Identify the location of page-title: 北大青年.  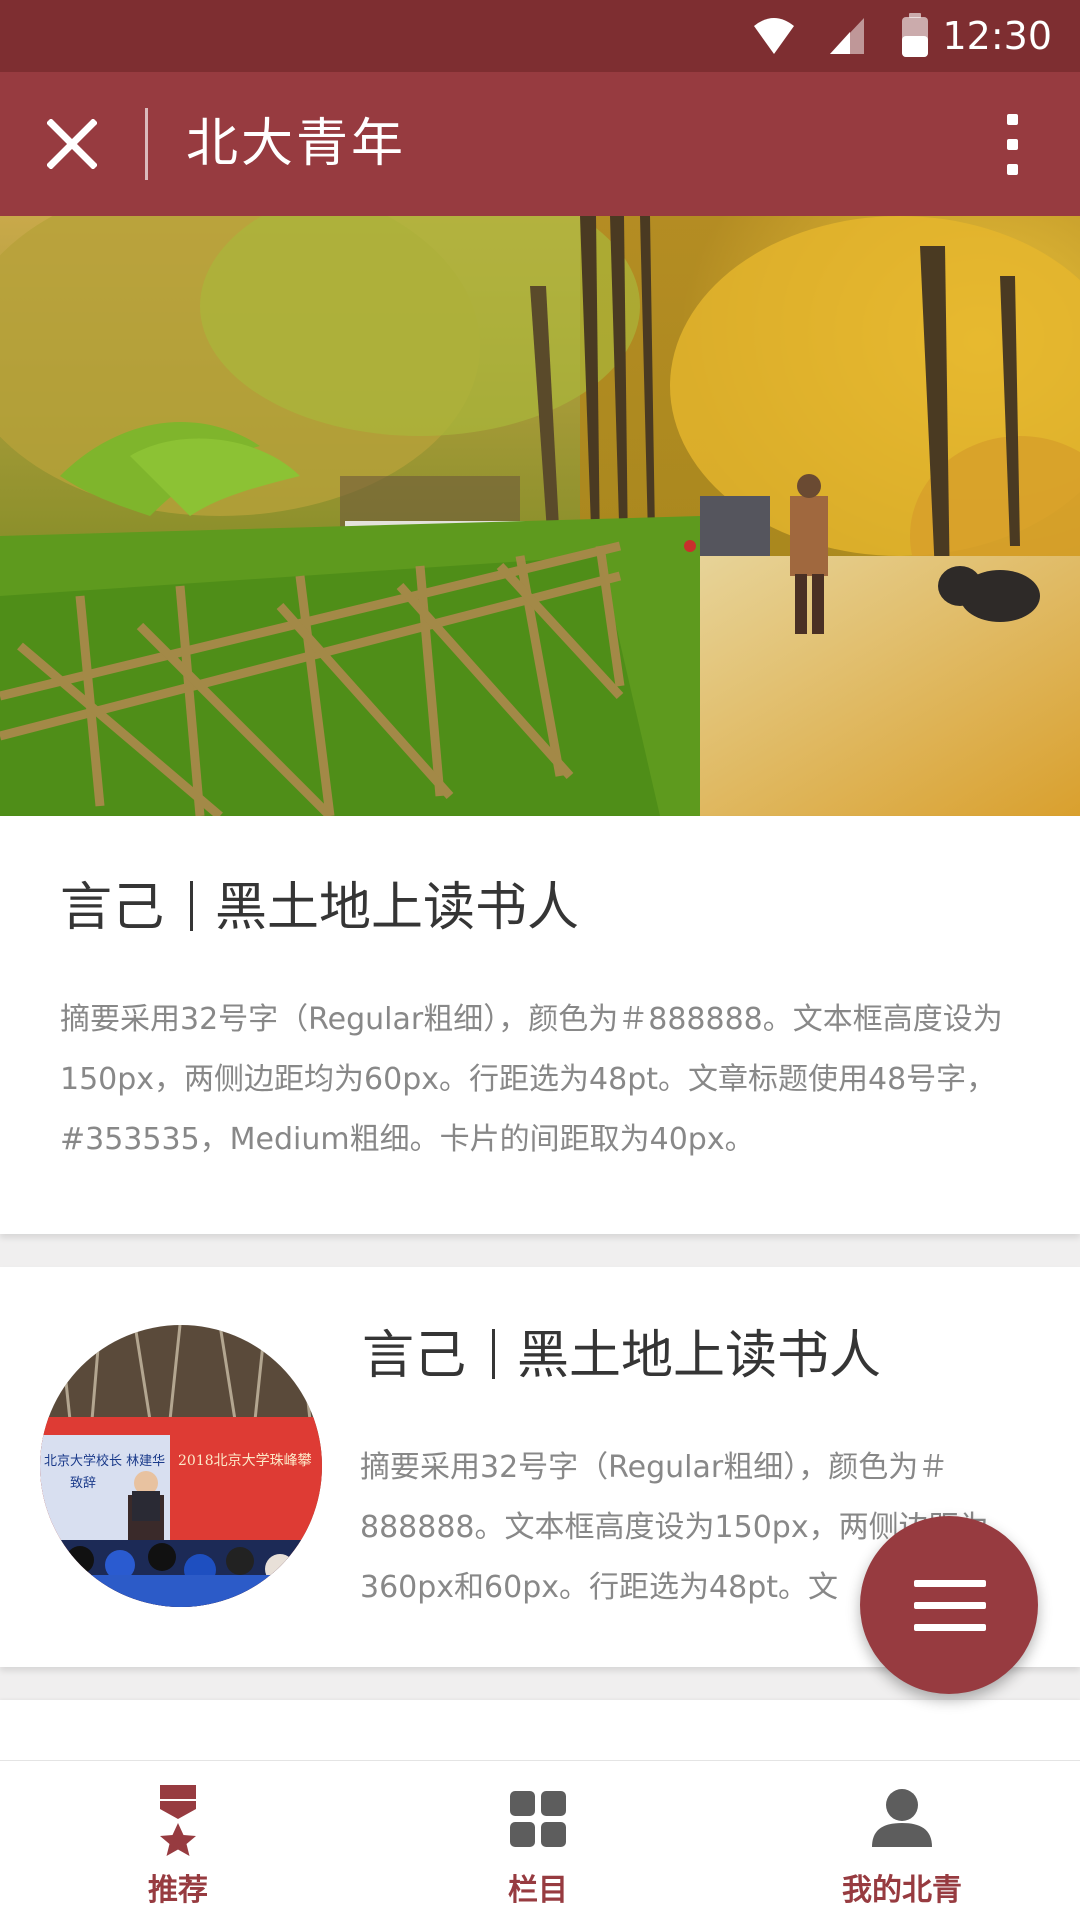
(296, 144).